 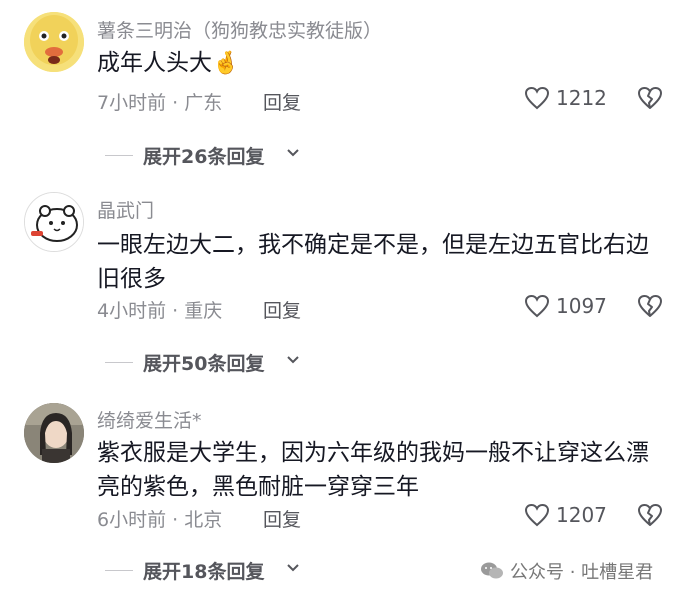 I want to click on expand-replies-label: 展开50条回复, so click(x=203, y=362).